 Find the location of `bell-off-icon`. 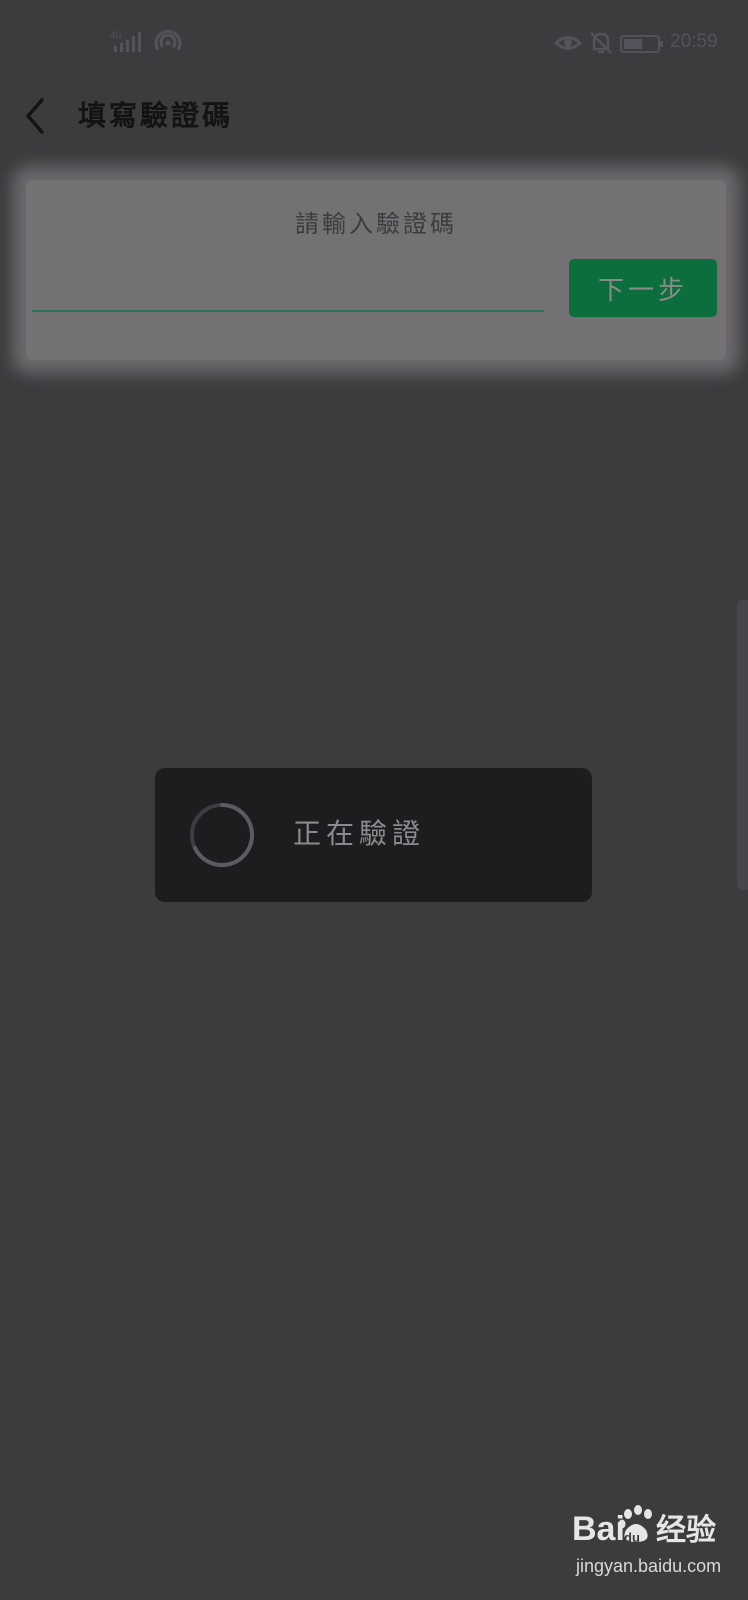

bell-off-icon is located at coordinates (601, 43).